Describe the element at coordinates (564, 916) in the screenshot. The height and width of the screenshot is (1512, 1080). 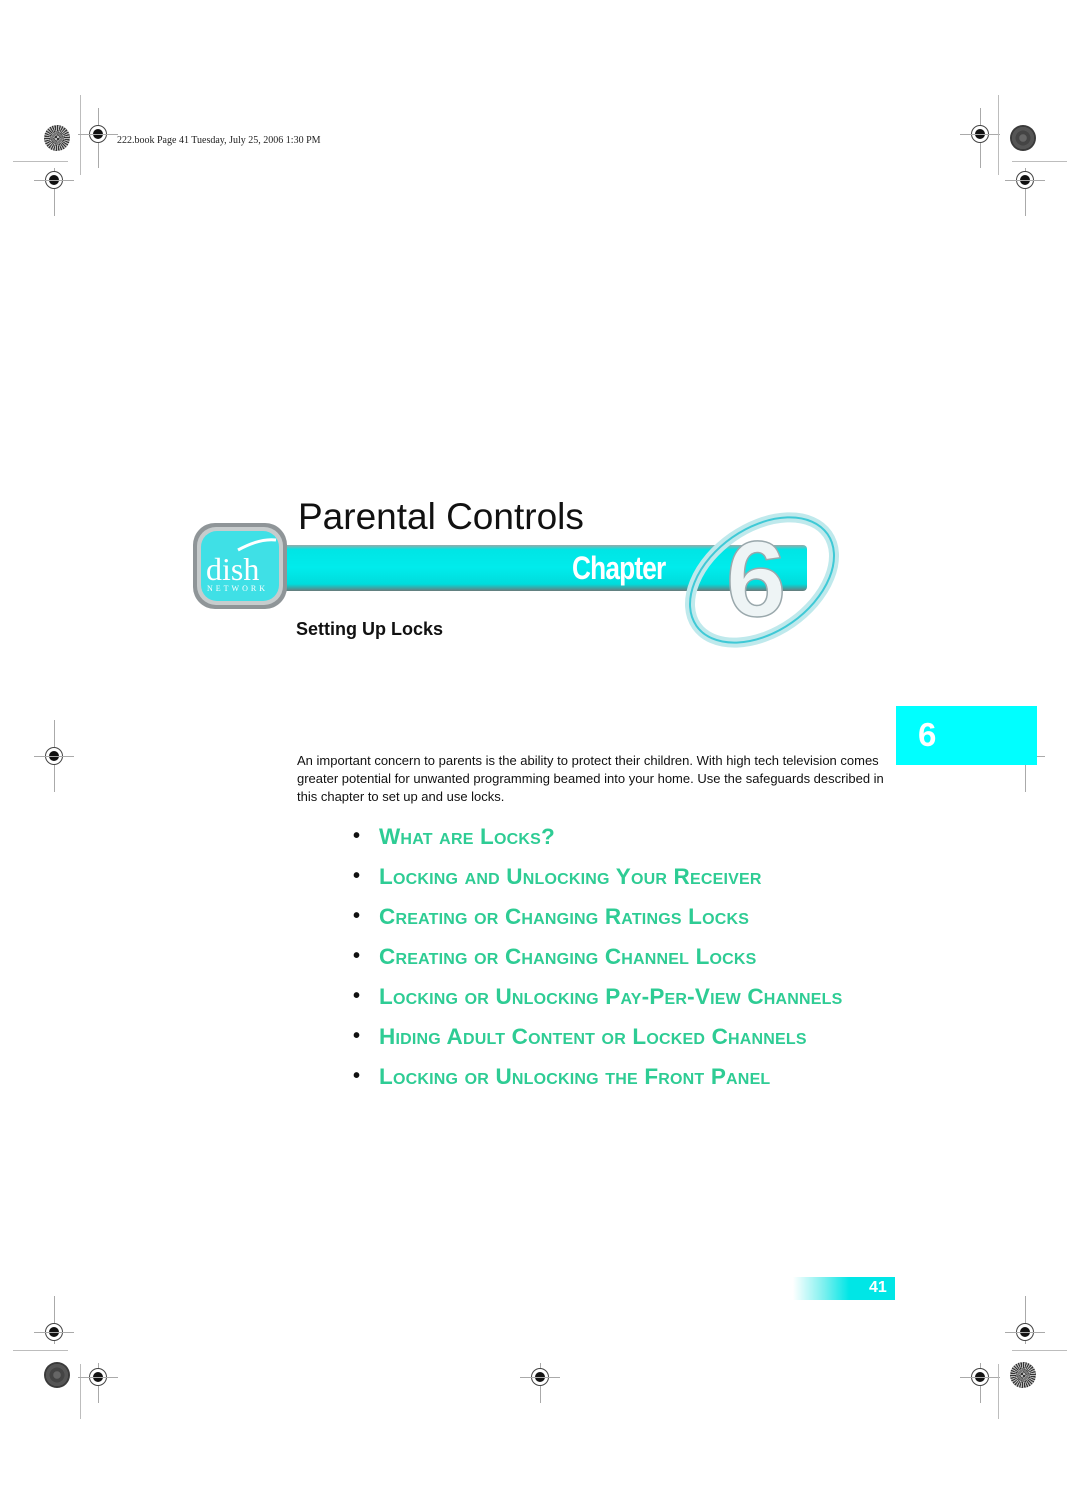
I see `toc-link-ratings-locks: Creating or Changing Ratings Locks` at that location.